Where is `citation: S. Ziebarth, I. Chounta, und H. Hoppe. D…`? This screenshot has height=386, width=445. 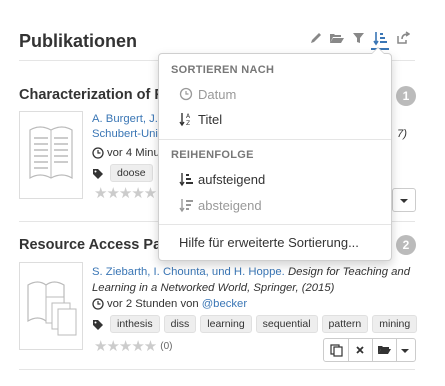 citation: S. Ziebarth, I. Chounta, und H. Hoppe. D… is located at coordinates (253, 280).